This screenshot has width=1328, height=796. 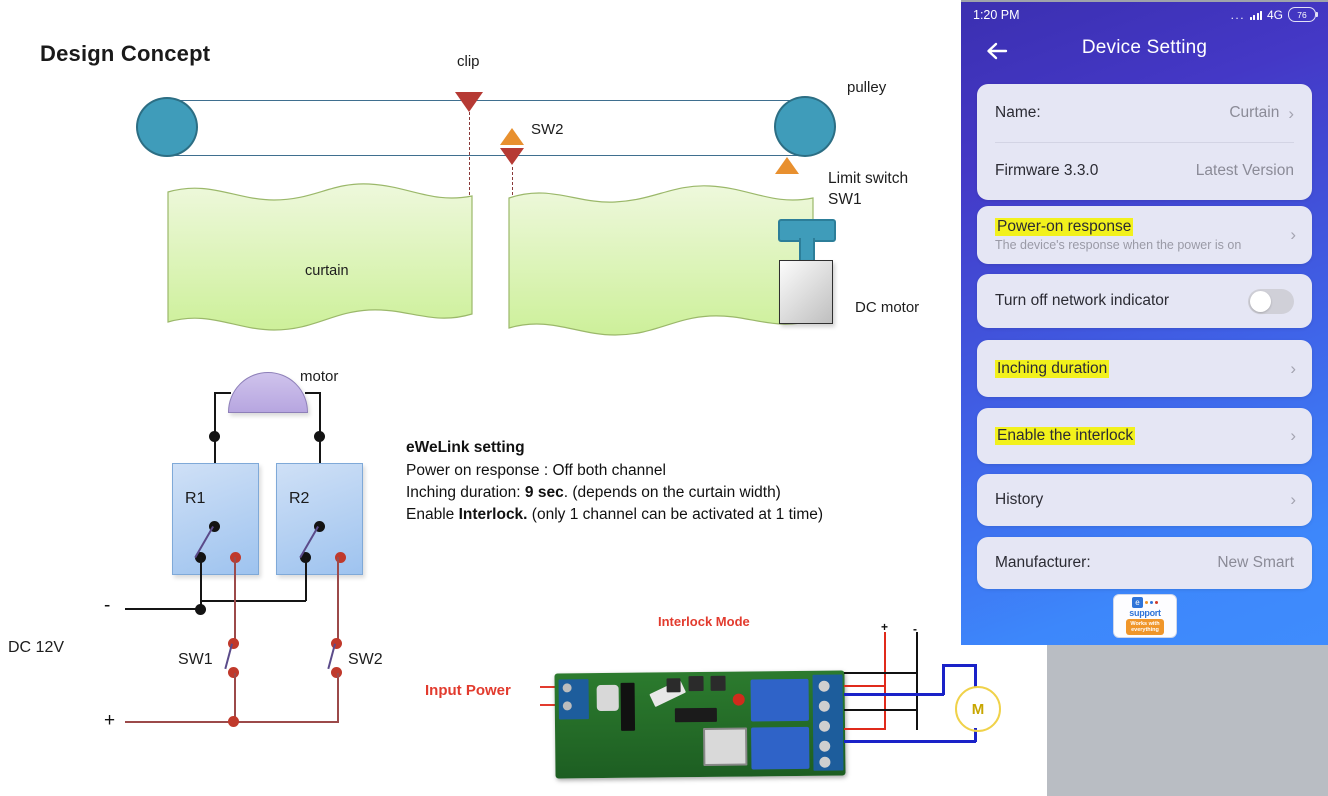 I want to click on status-icons: ... 4G 76, so click(x=1274, y=14).